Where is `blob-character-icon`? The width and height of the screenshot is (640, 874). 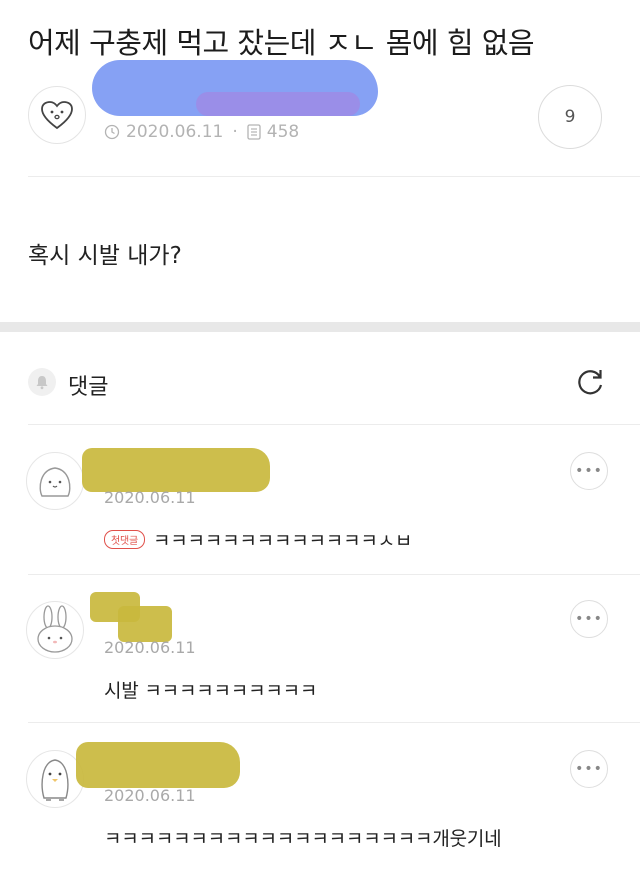 blob-character-icon is located at coordinates (55, 482).